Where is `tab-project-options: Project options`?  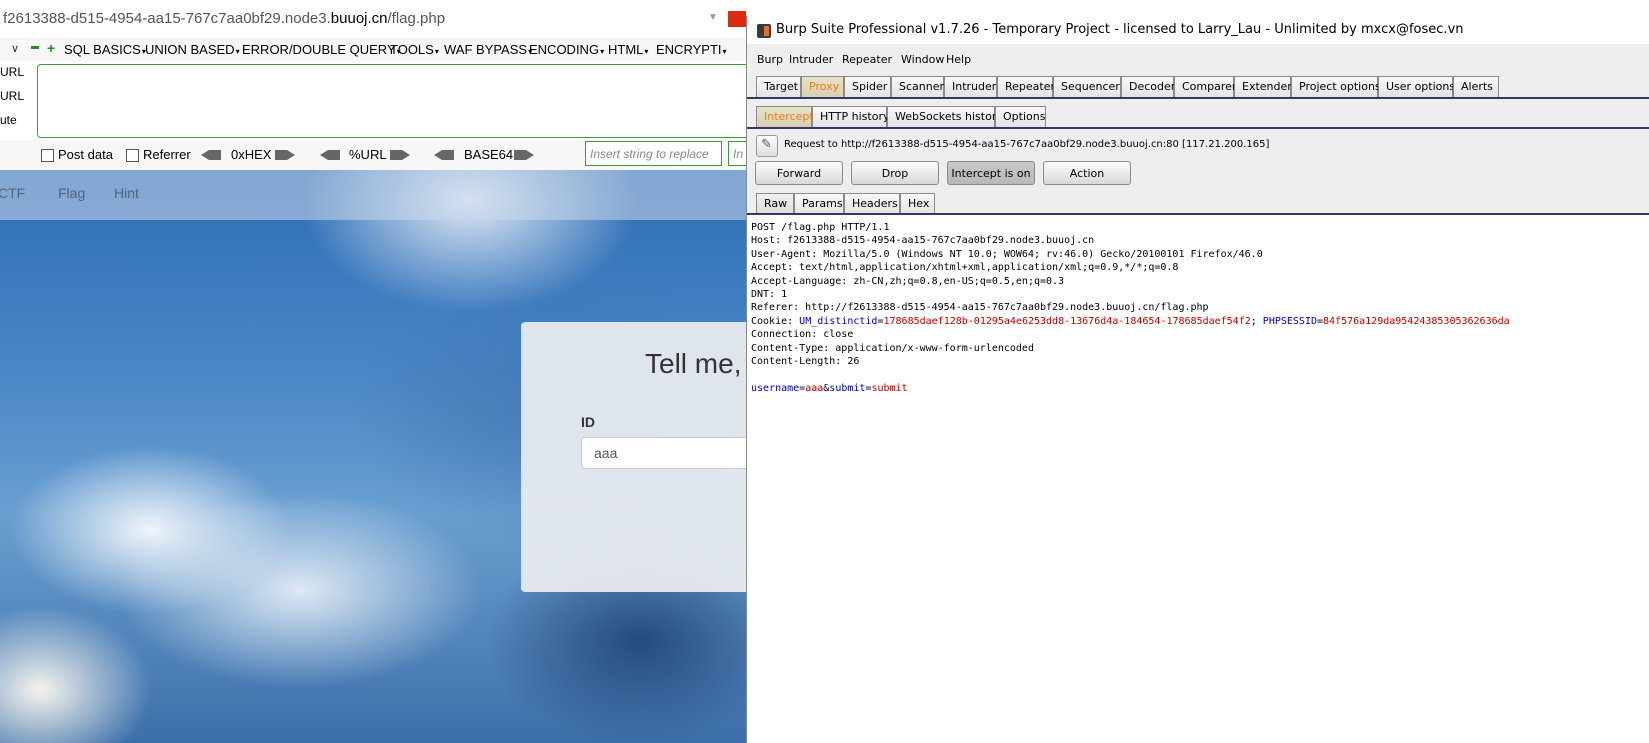
tab-project-options: Project options is located at coordinates (1336, 86).